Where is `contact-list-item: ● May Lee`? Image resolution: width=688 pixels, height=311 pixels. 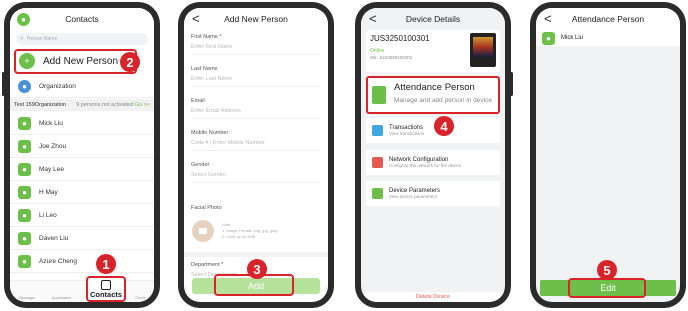 contact-list-item: ● May Lee is located at coordinates (82, 170).